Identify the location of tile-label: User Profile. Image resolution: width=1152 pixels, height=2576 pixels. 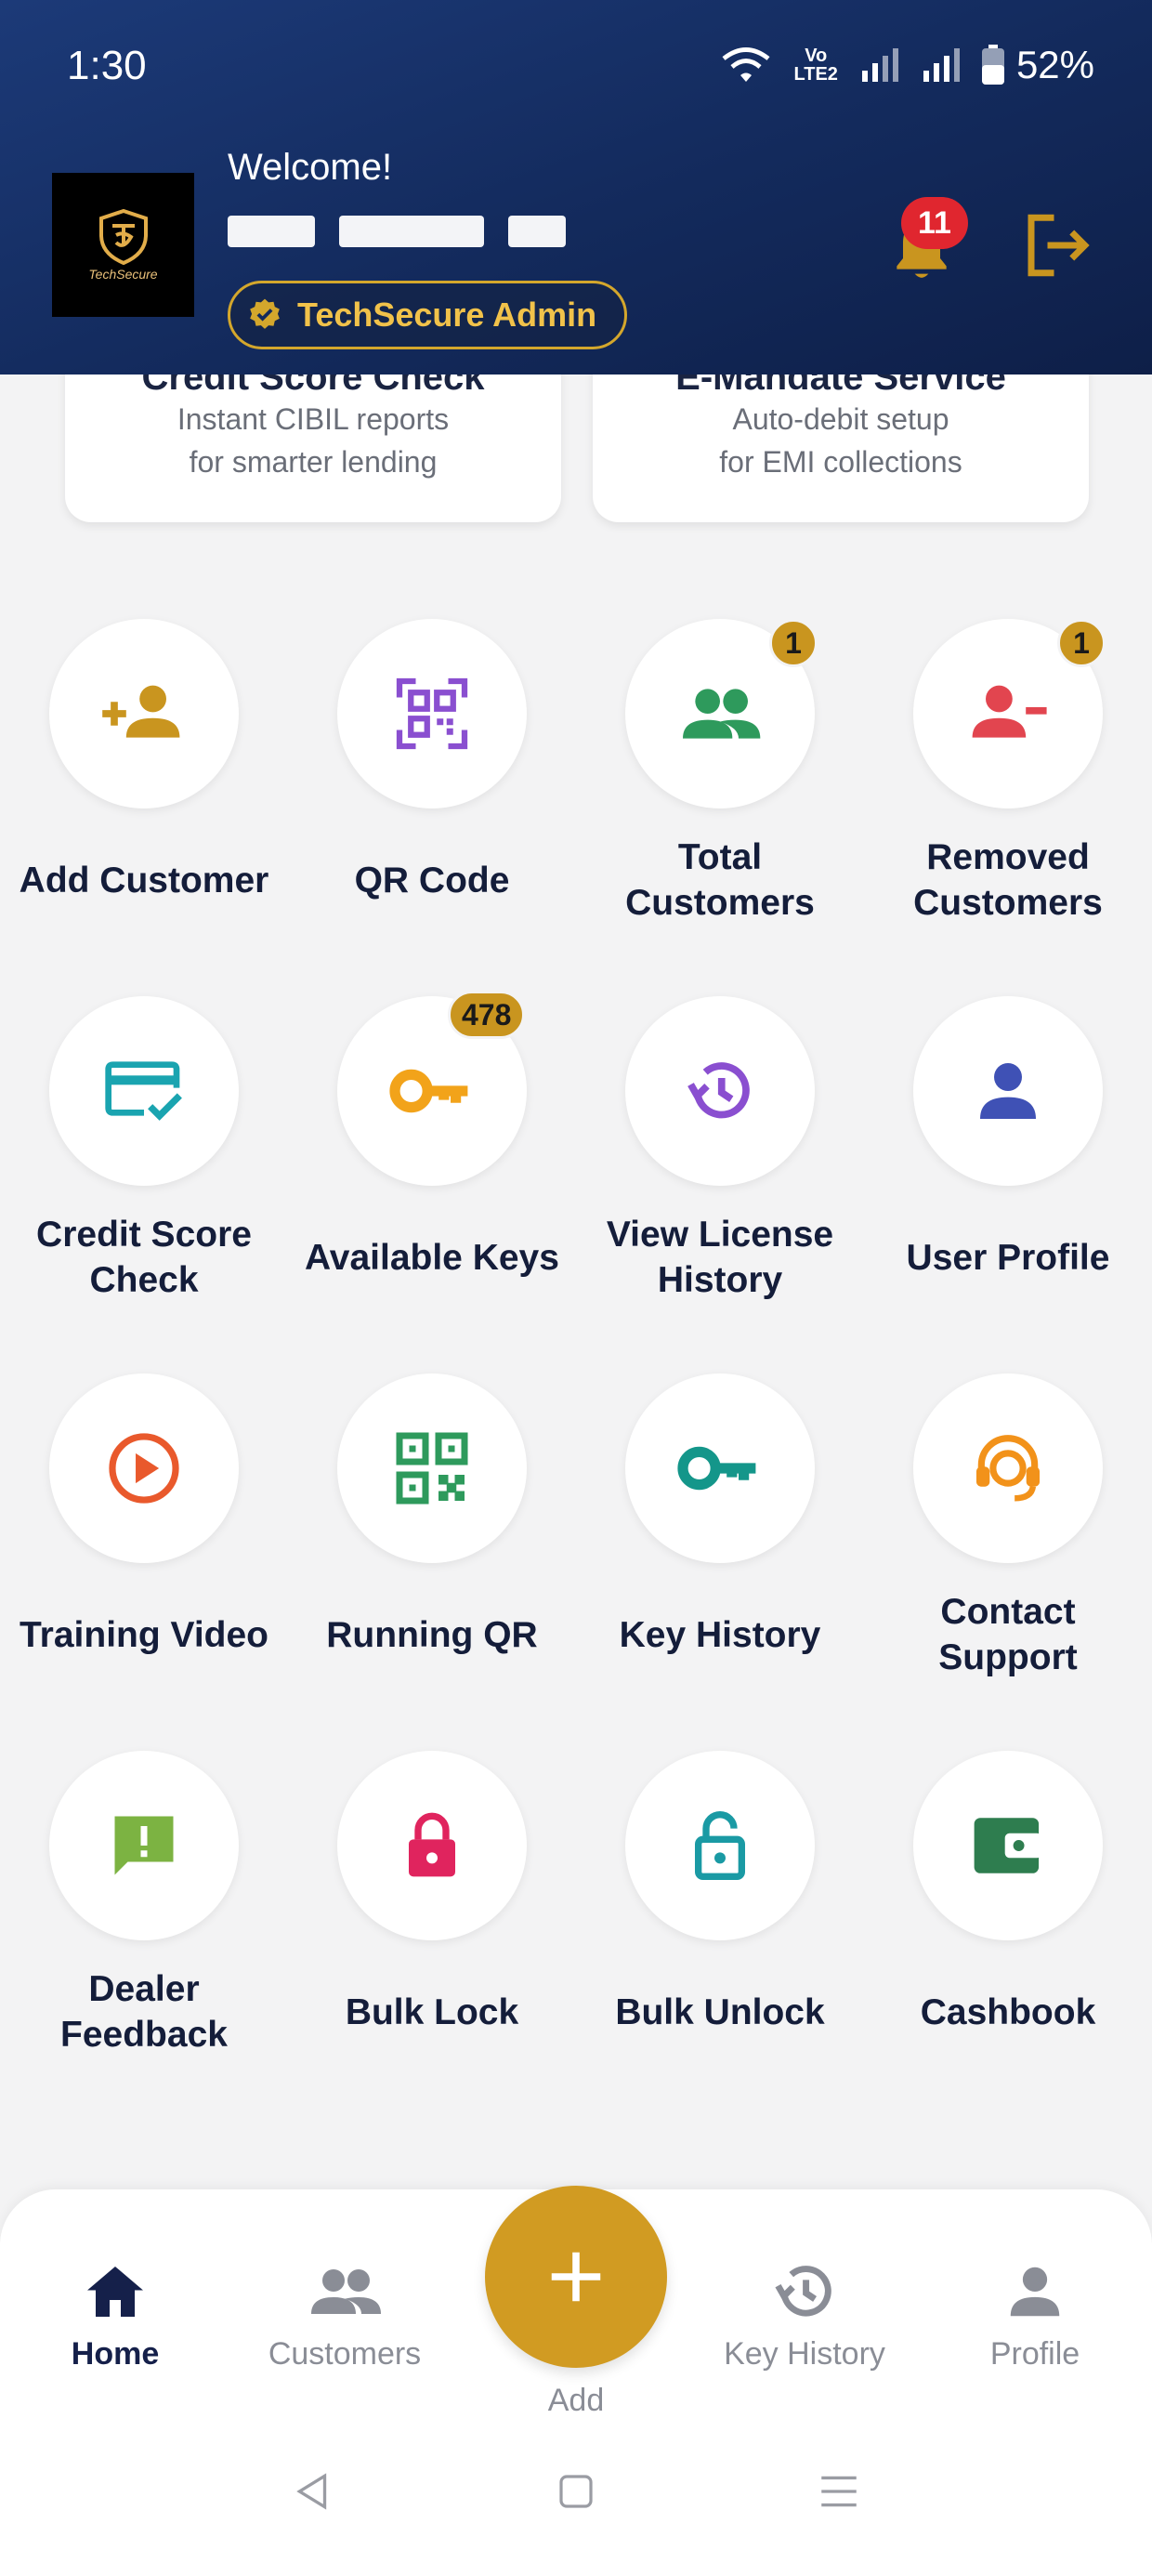
(1008, 1257).